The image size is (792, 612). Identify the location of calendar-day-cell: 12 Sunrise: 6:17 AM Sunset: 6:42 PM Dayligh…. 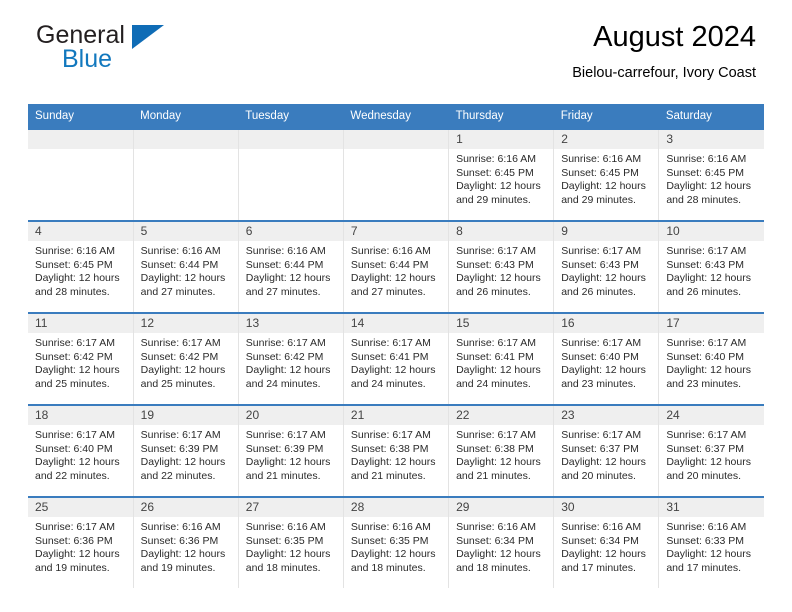
(185, 358).